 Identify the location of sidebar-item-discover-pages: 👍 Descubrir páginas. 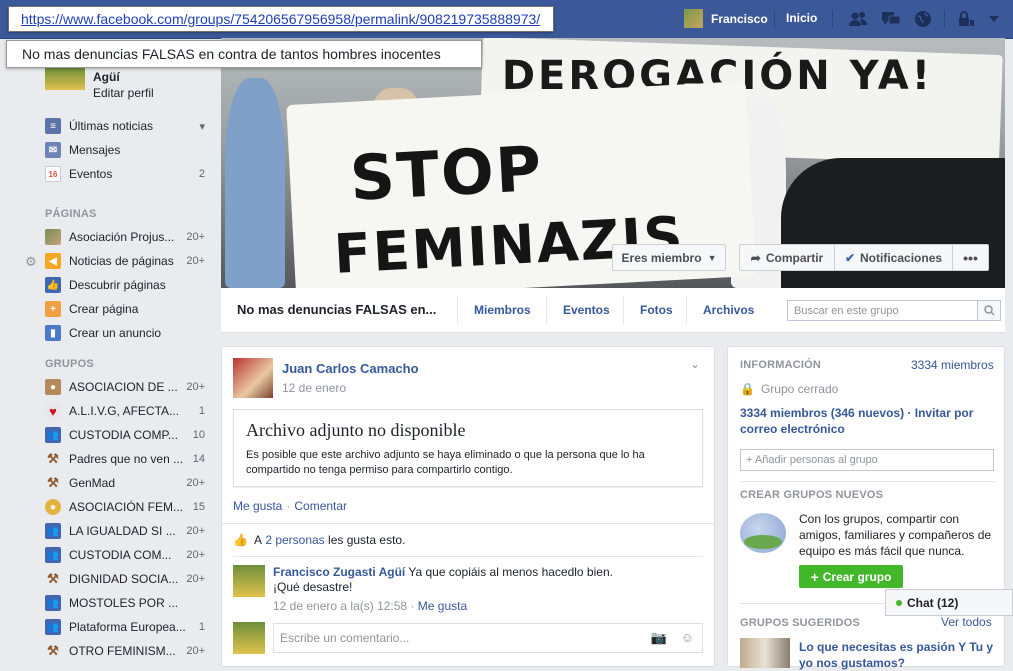
(125, 285).